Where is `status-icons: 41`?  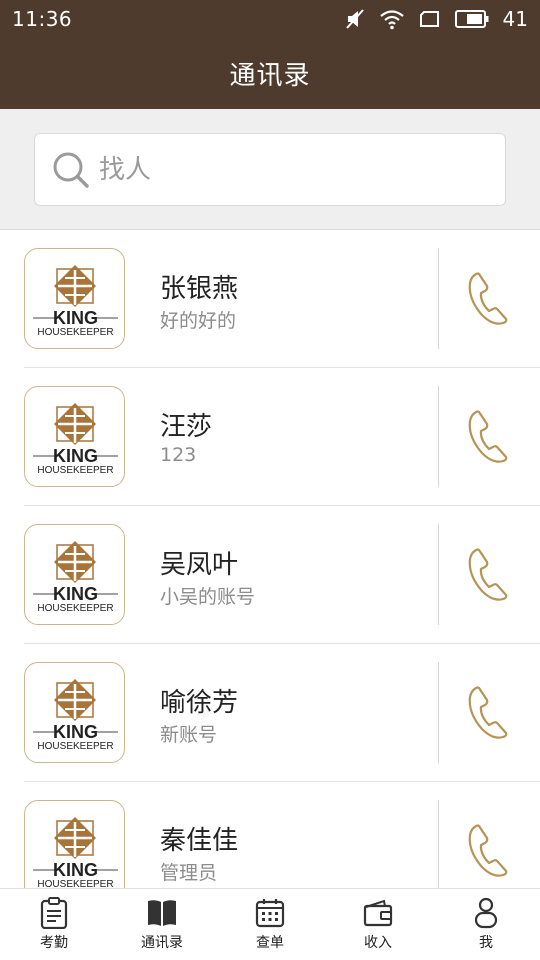 status-icons: 41 is located at coordinates (436, 19).